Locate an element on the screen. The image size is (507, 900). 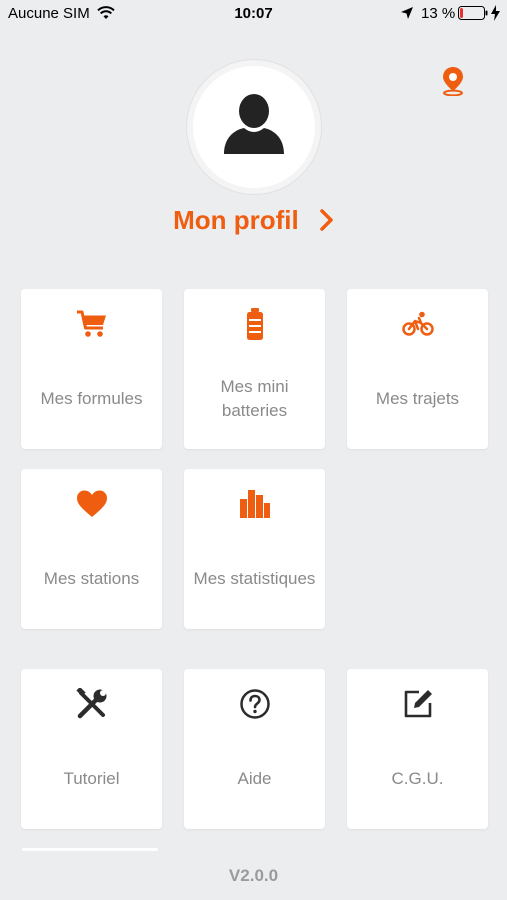
edit-icon is located at coordinates (417, 704).